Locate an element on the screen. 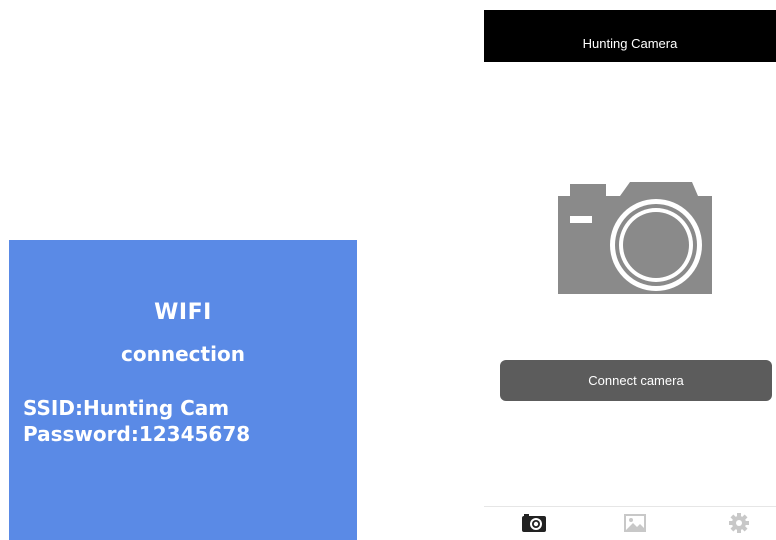  tab-camera is located at coordinates (534, 523).